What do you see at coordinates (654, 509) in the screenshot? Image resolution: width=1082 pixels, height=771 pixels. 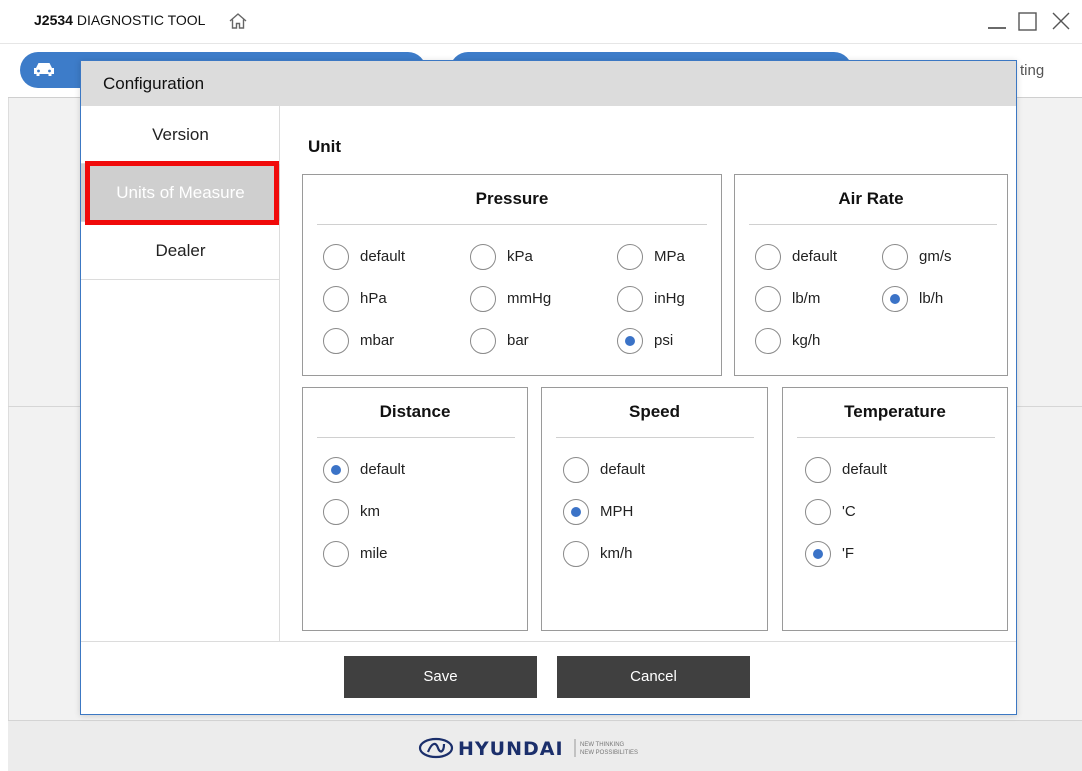 I see `speed-group: Speed default MPH km/h` at bounding box center [654, 509].